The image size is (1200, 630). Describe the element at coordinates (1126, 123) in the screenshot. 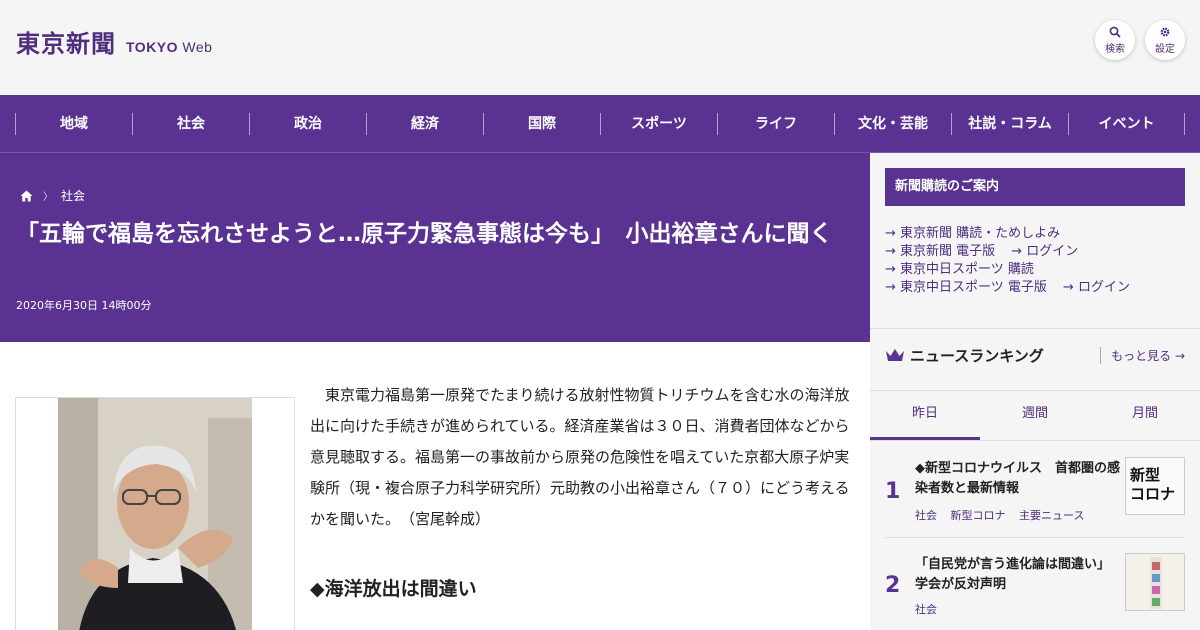

I see `nav-item-events: イベント` at that location.